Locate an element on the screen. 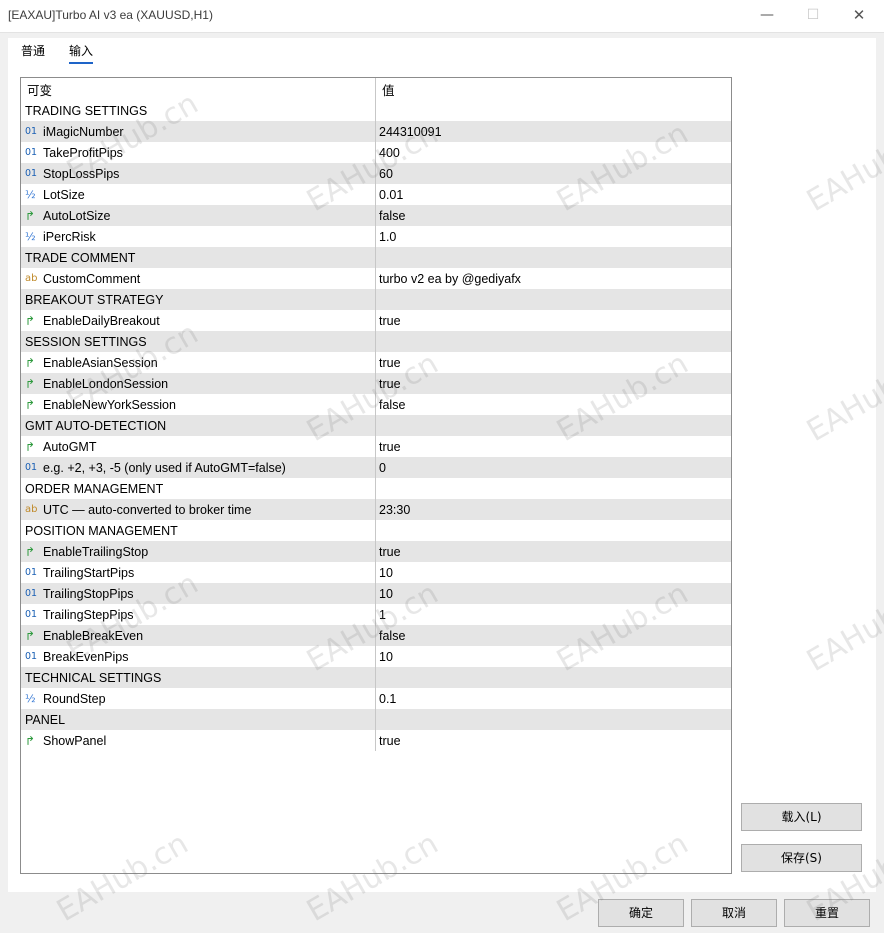 The image size is (884, 933). column-header-variable: 可变 is located at coordinates (198, 89).